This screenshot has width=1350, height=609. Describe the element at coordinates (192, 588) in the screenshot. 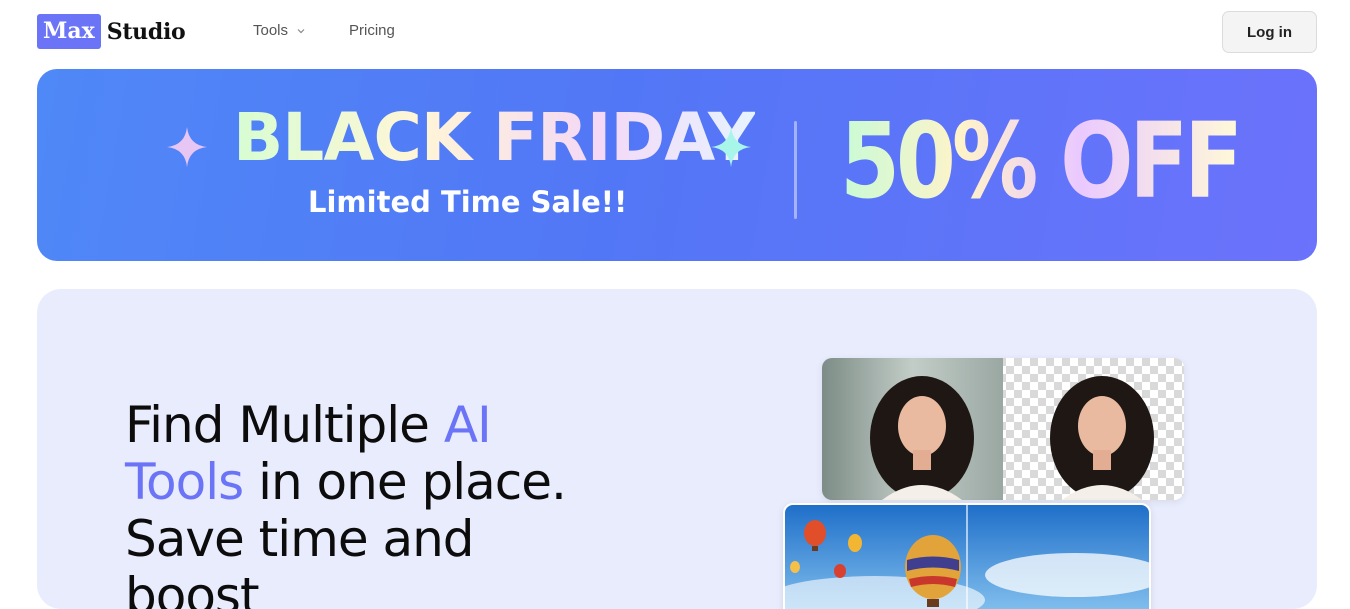

I see `hero-heading-text: boost` at that location.